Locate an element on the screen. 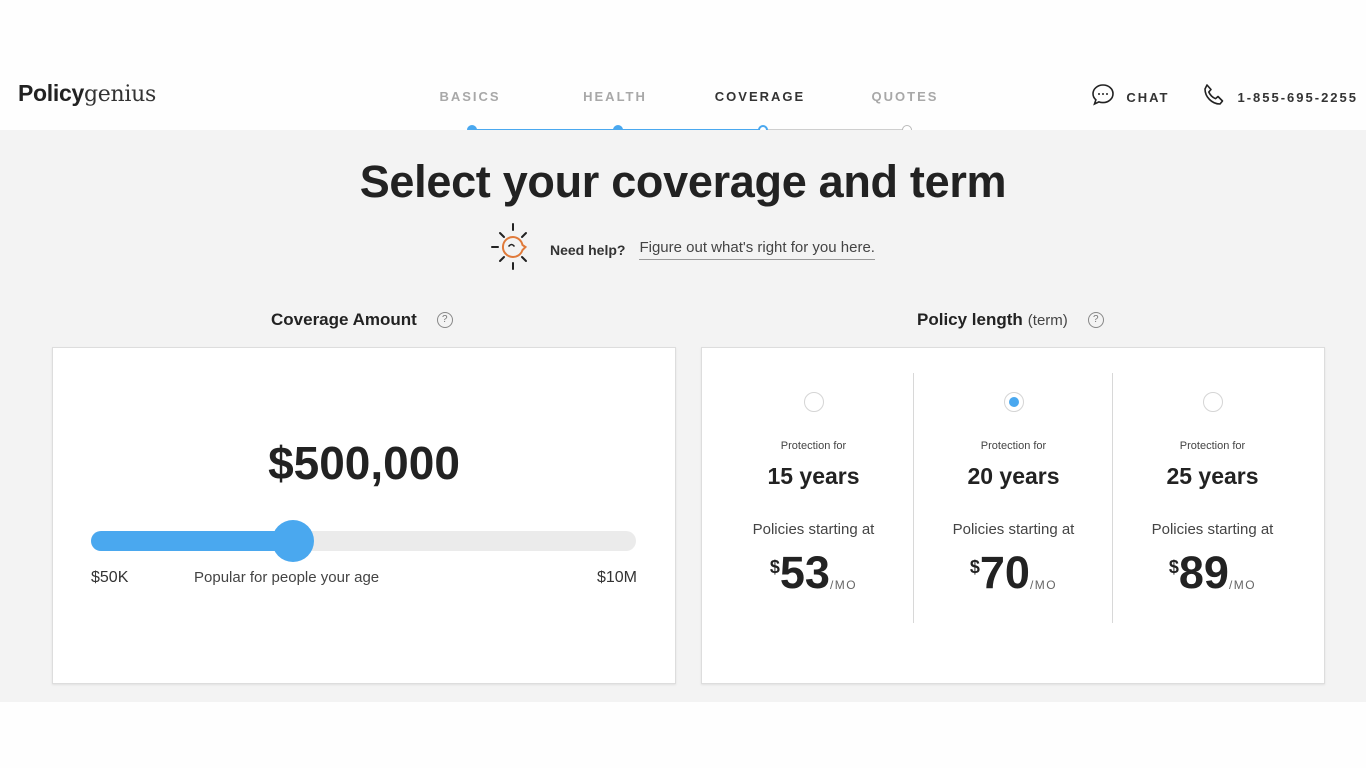  coverage-amount-value: $500,000 is located at coordinates (364, 463).